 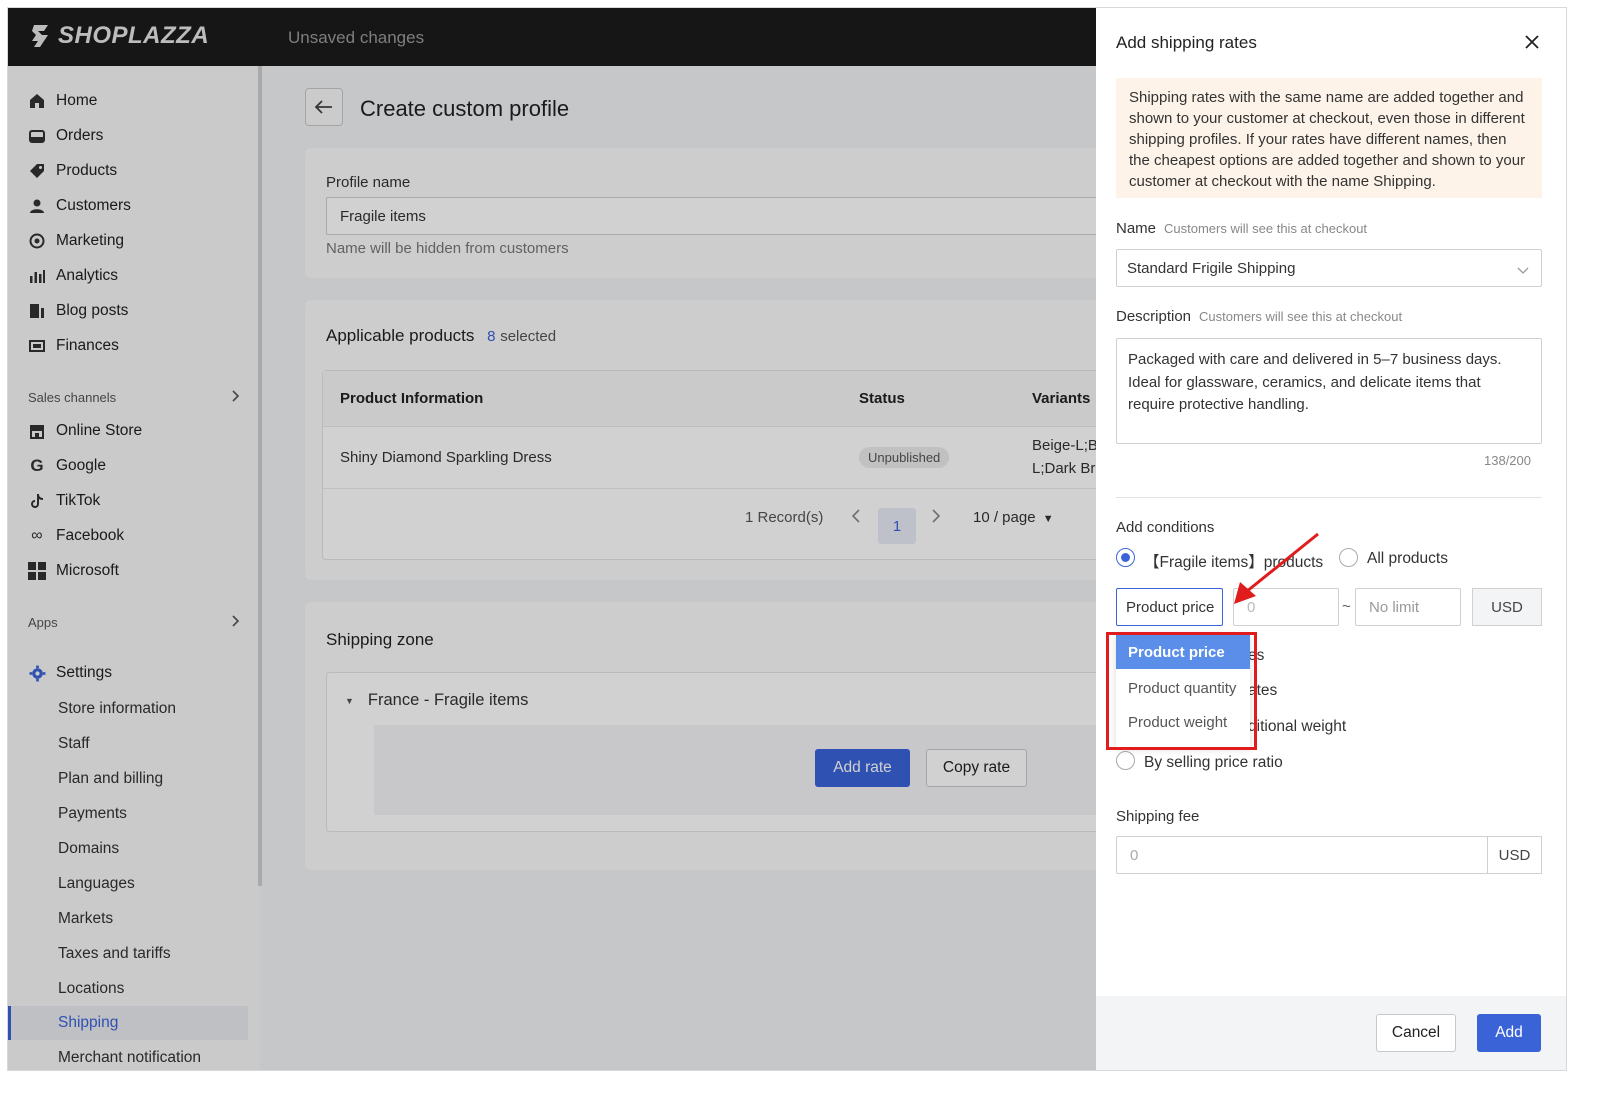 I want to click on condition-type-select: Product price, so click(x=1169, y=607).